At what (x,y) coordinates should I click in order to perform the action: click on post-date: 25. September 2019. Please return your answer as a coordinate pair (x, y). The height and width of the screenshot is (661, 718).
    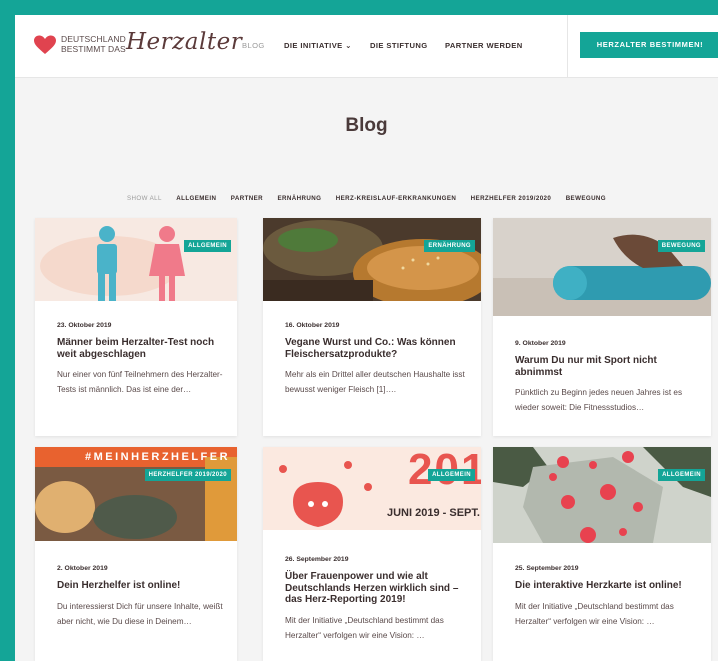
    Looking at the image, I should click on (547, 568).